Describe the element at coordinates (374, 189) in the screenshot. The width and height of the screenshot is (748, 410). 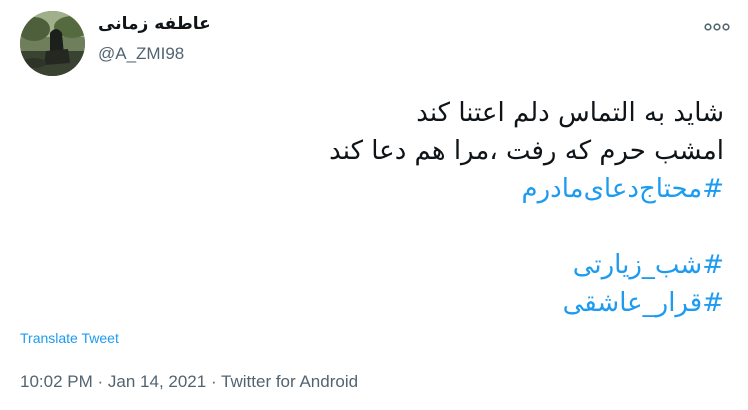
I see `hashtag-link: #محتاج‌دعای‌مادرم` at that location.